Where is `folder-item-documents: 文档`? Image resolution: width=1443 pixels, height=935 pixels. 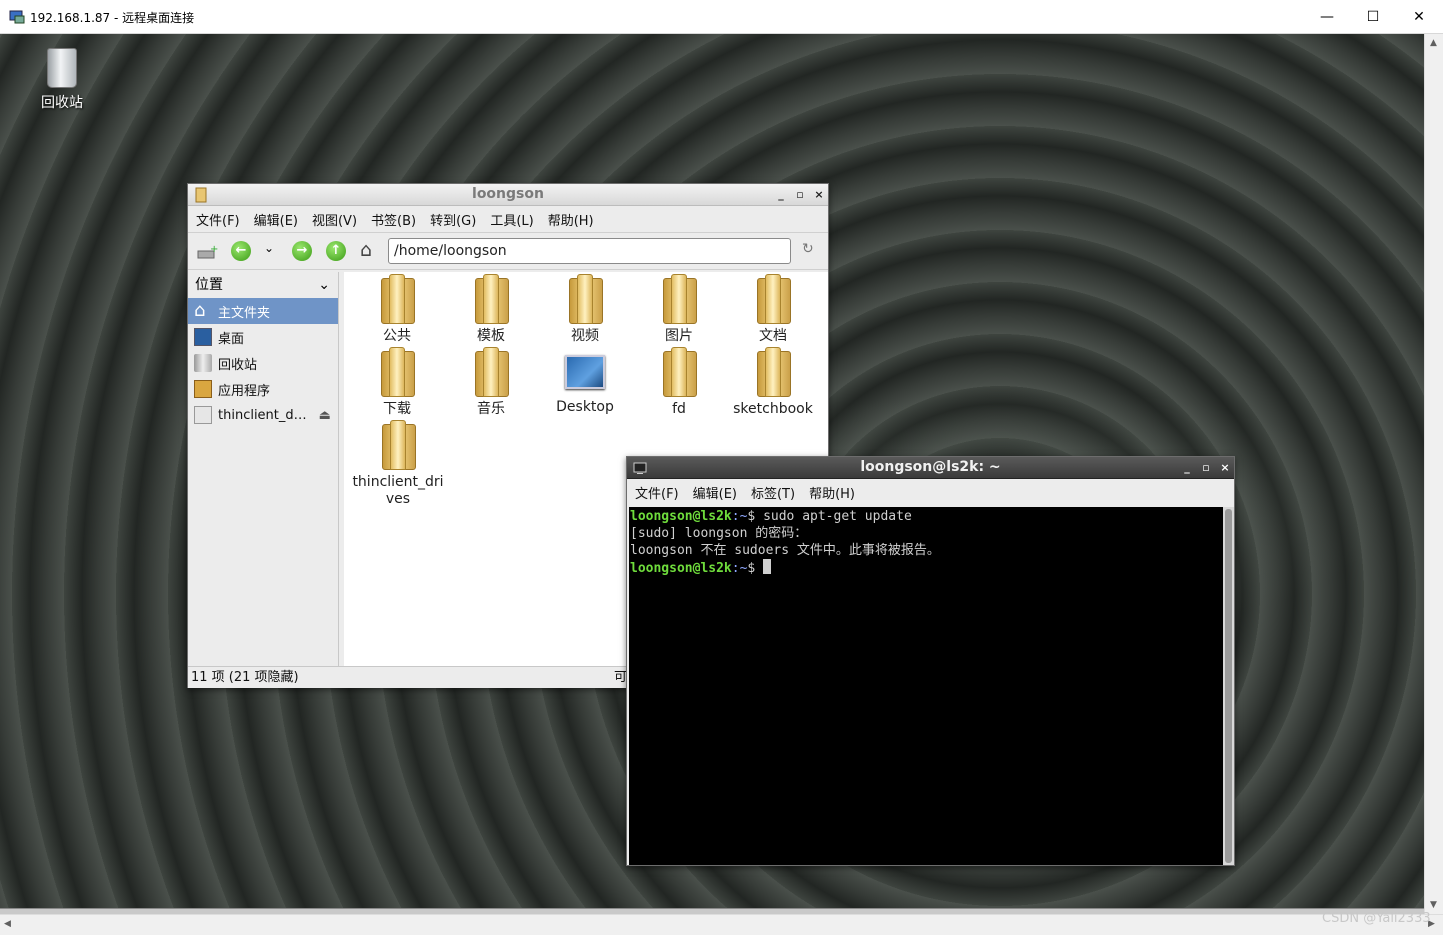 folder-item-documents: 文档 is located at coordinates (773, 309).